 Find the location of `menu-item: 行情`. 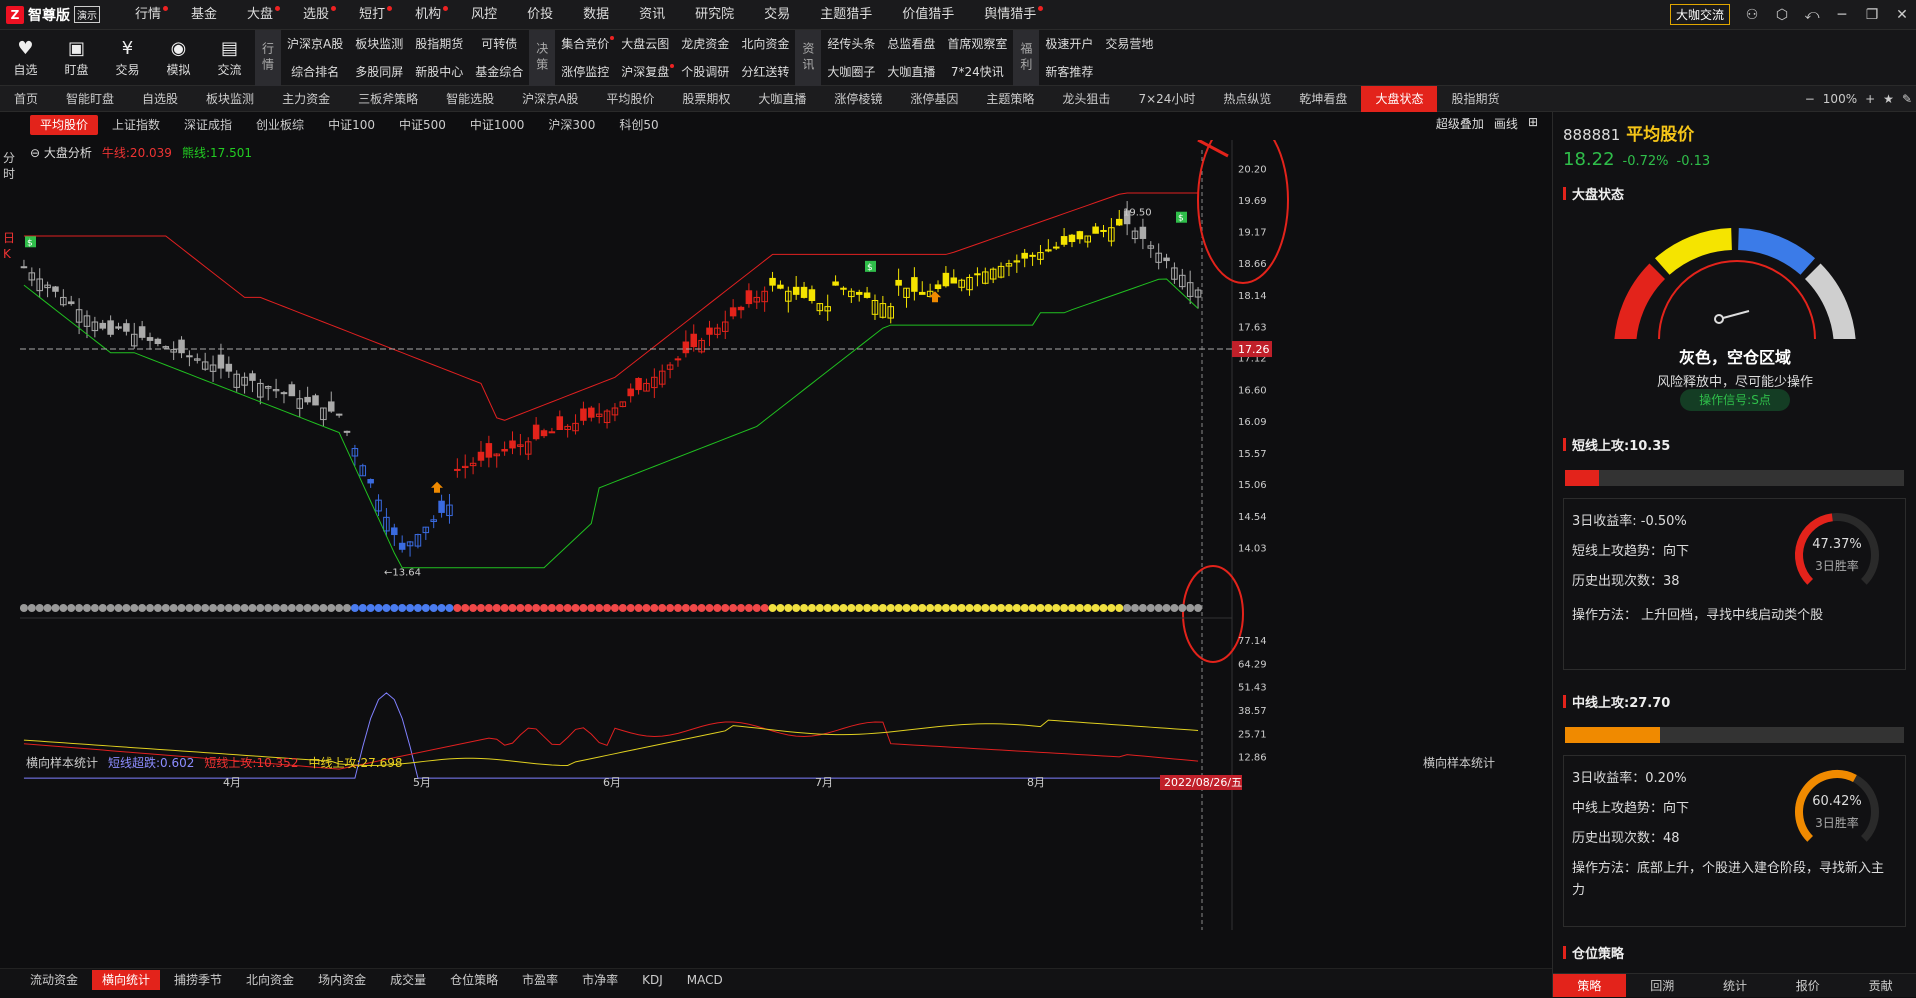

menu-item: 行情 is located at coordinates (148, 15).